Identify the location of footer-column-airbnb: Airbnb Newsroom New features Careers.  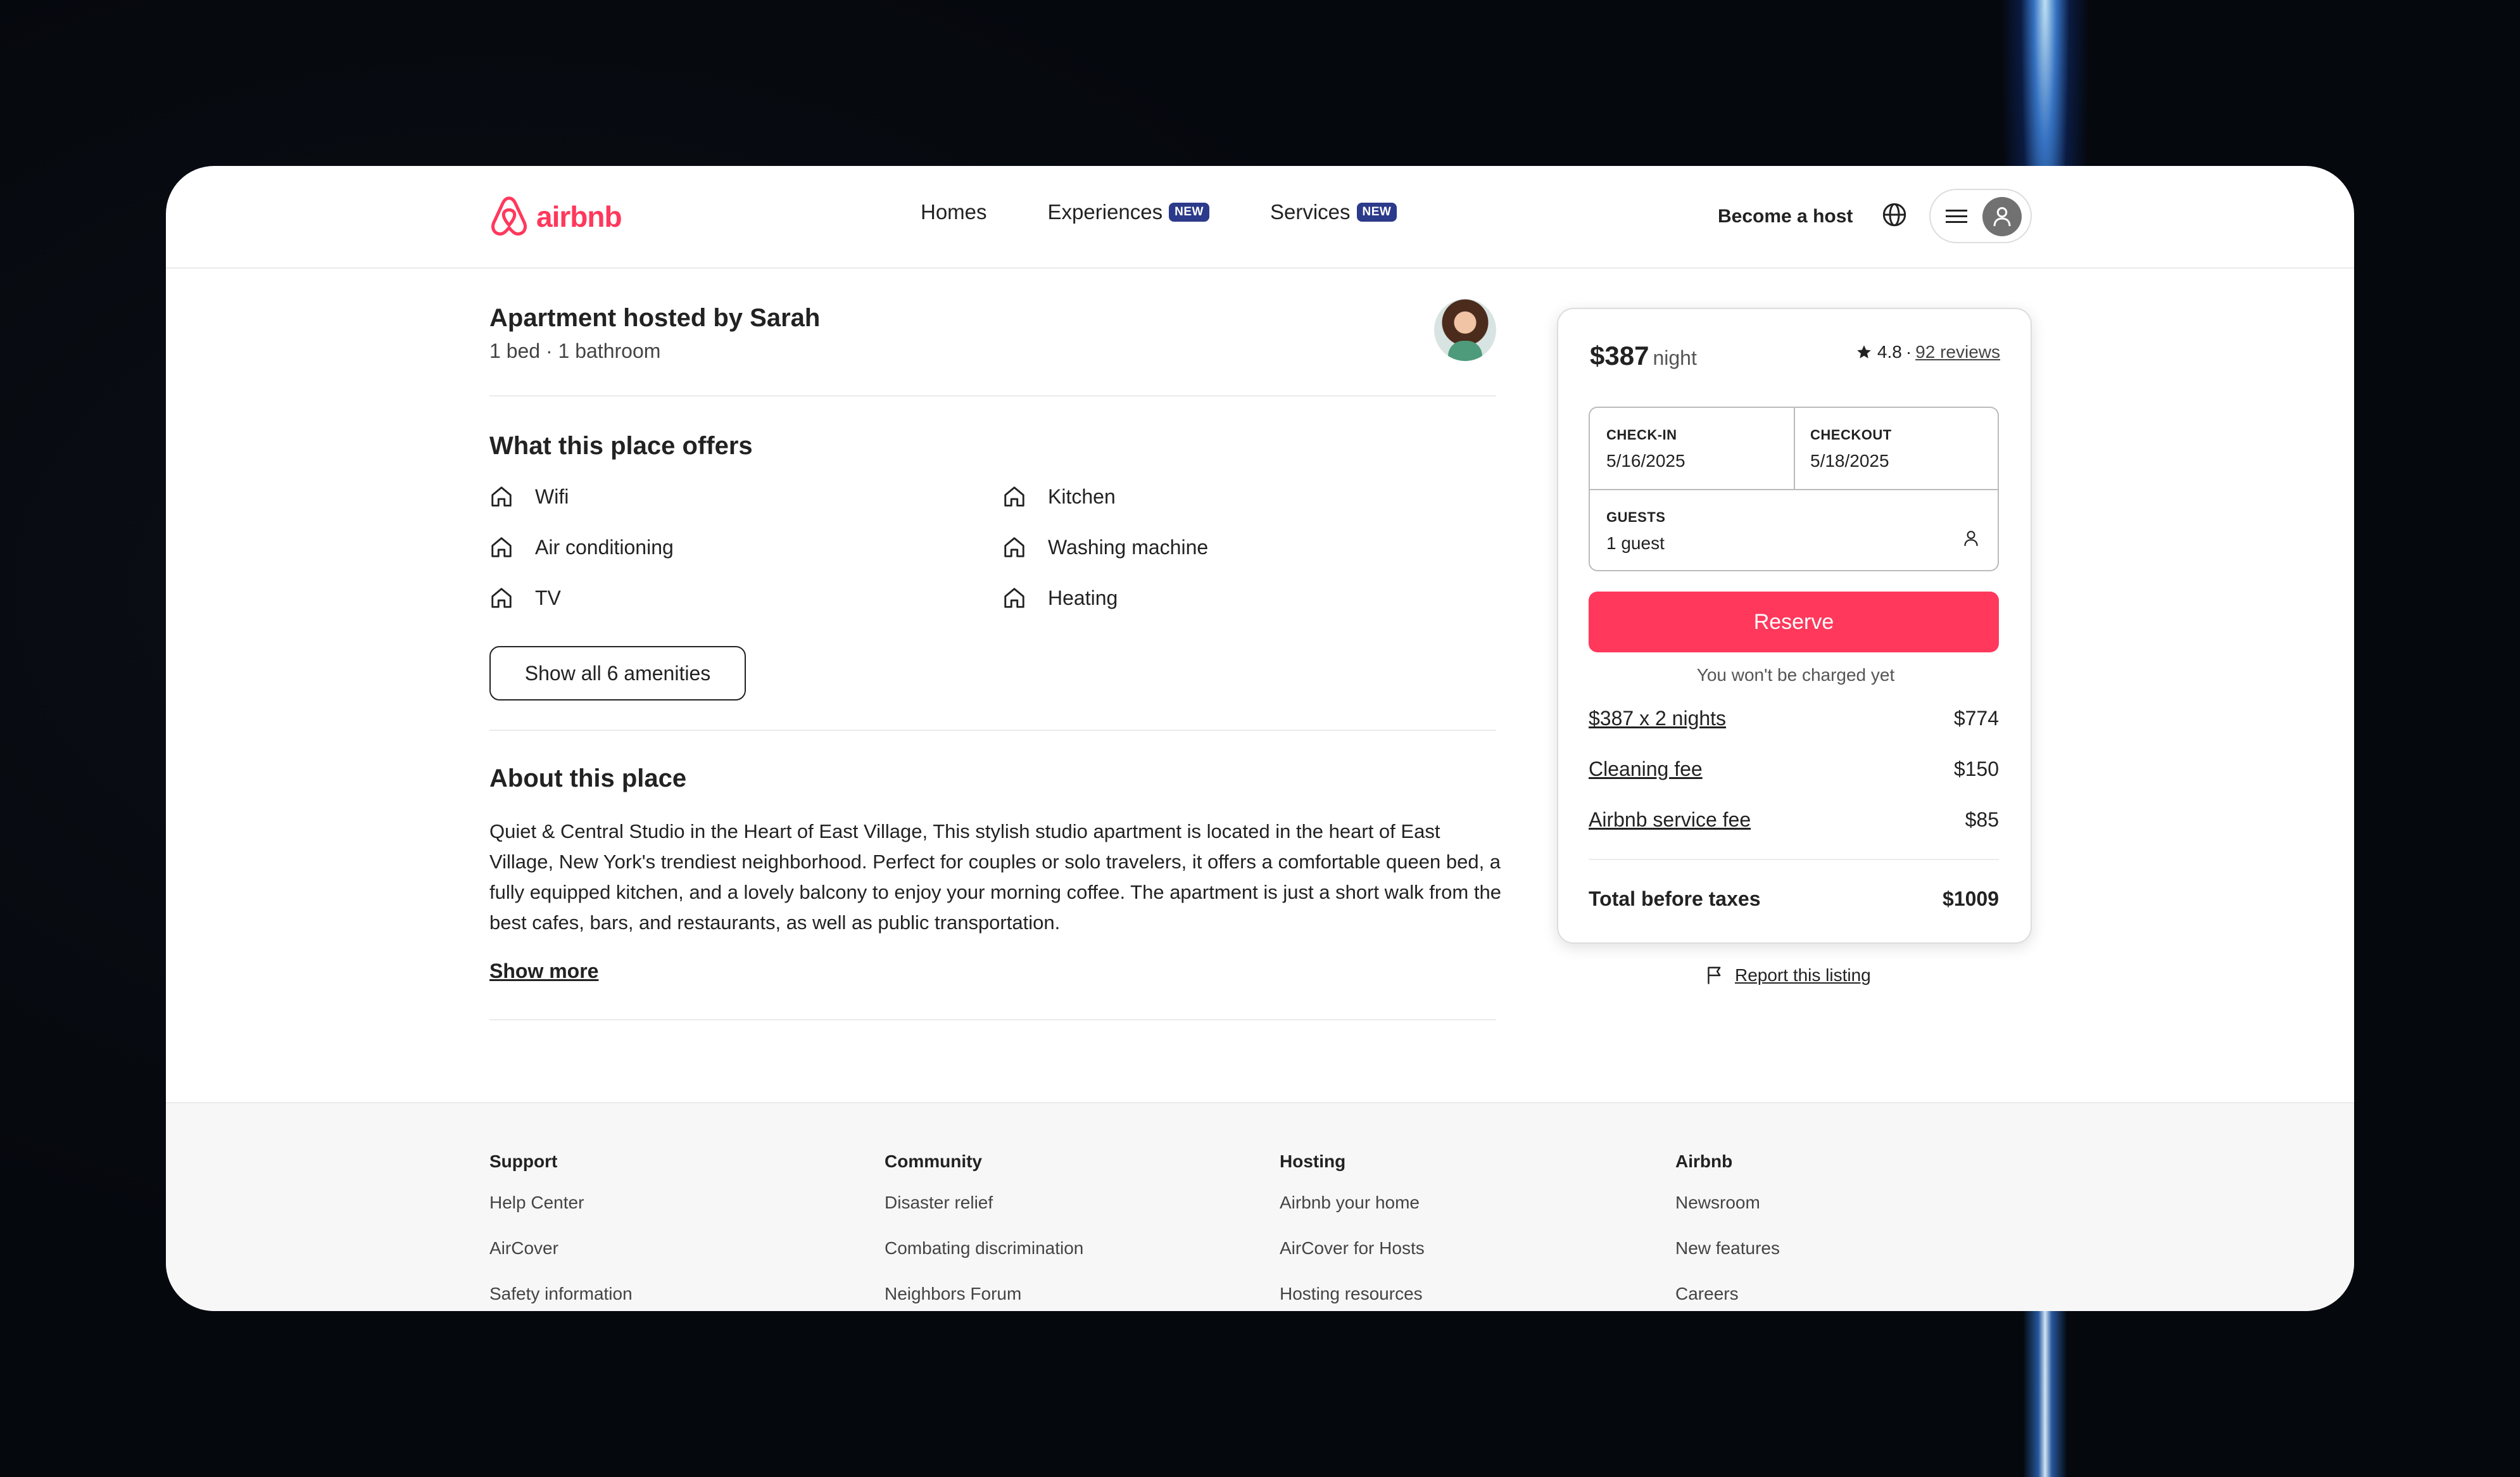
(1727, 1231).